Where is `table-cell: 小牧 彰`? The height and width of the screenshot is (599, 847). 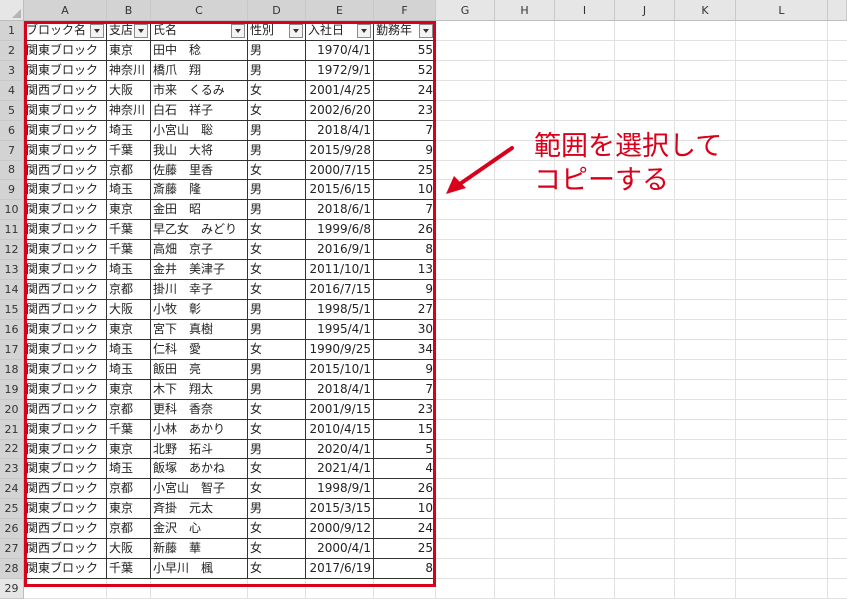 table-cell: 小牧 彰 is located at coordinates (199, 310).